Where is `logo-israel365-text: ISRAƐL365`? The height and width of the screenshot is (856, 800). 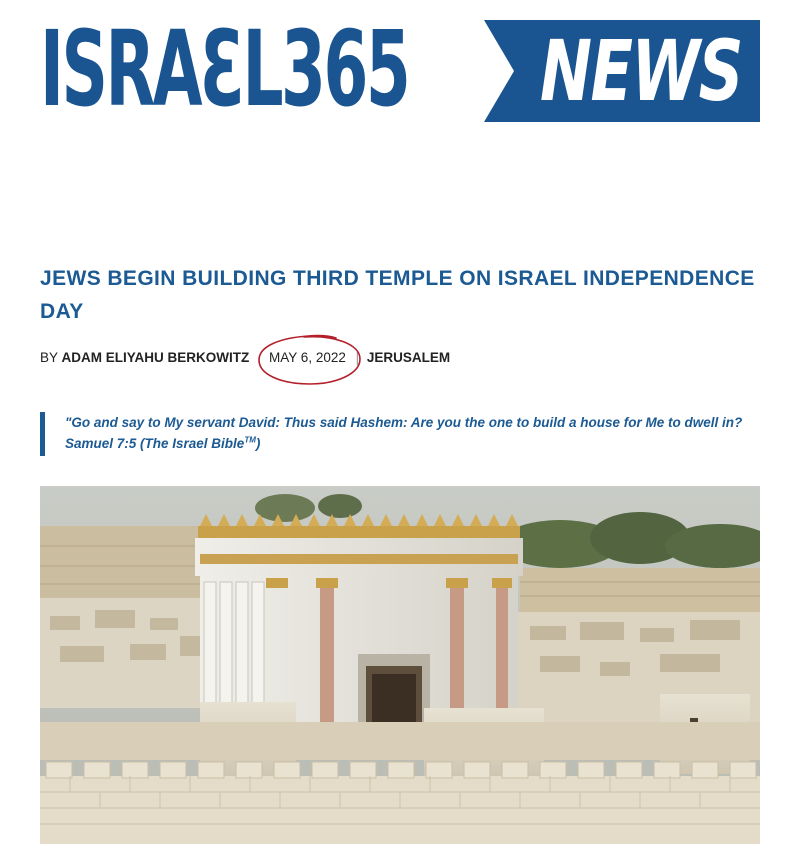 logo-israel365-text: ISRAƐL365 is located at coordinates (225, 69).